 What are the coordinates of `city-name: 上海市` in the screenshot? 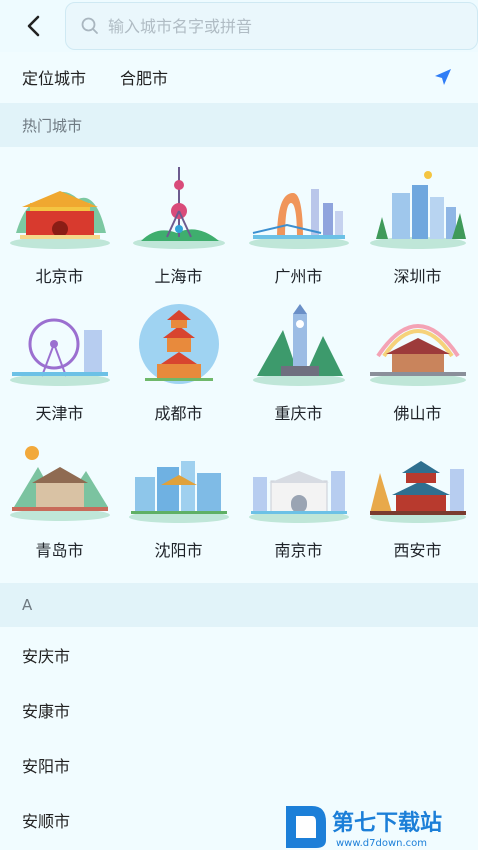 It's located at (178, 276).